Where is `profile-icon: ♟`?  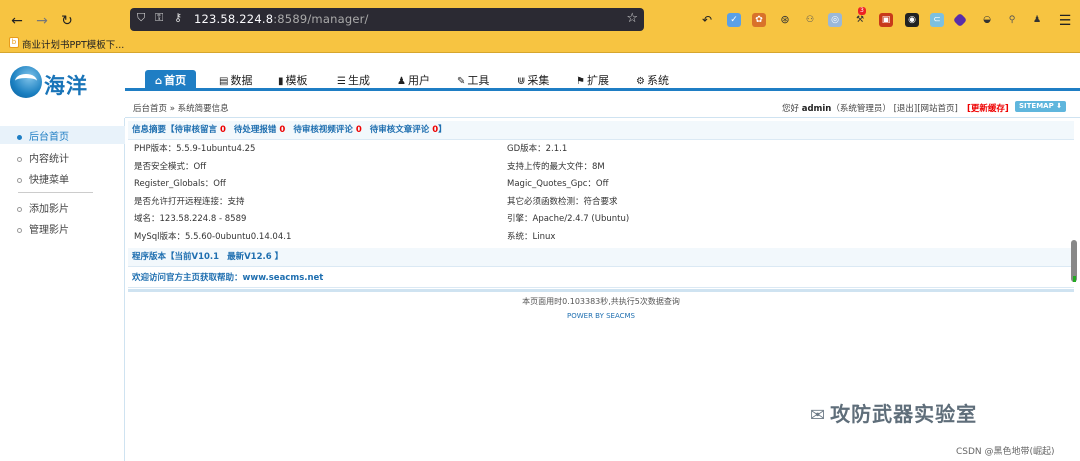
profile-icon: ♟ is located at coordinates (1037, 20).